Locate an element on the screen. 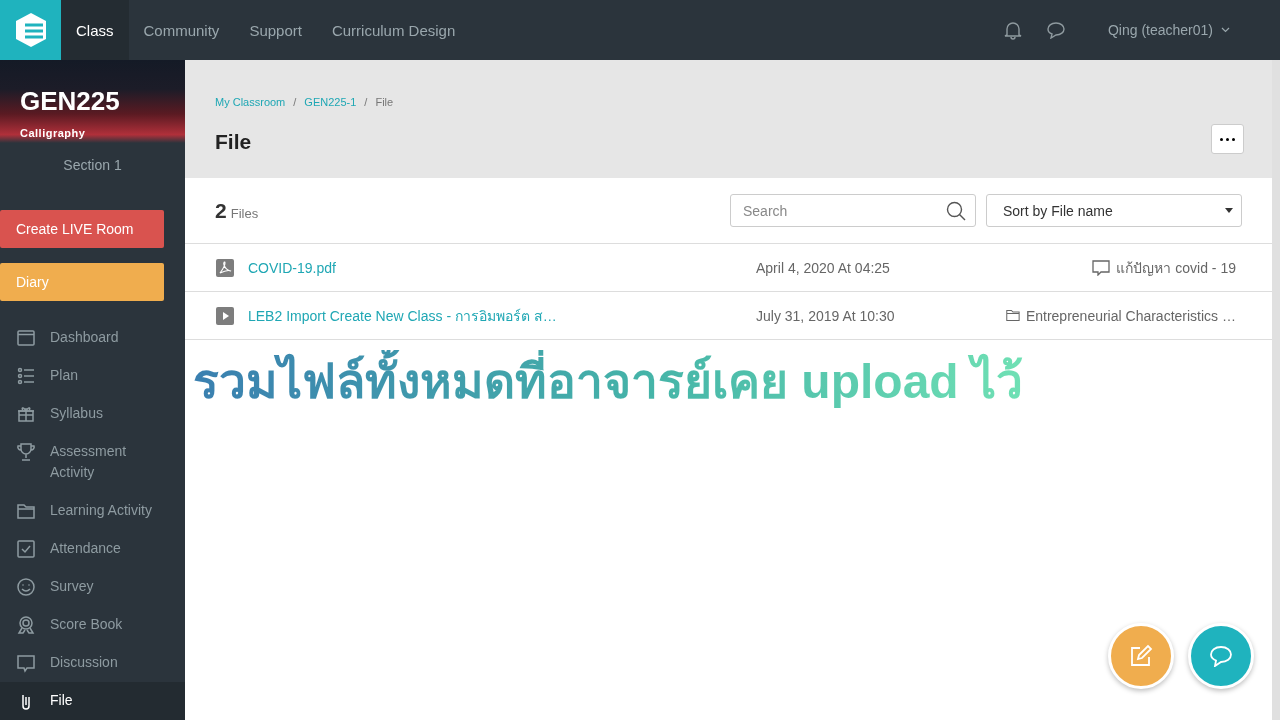 This screenshot has width=1280, height=720. more-button is located at coordinates (1227, 139).